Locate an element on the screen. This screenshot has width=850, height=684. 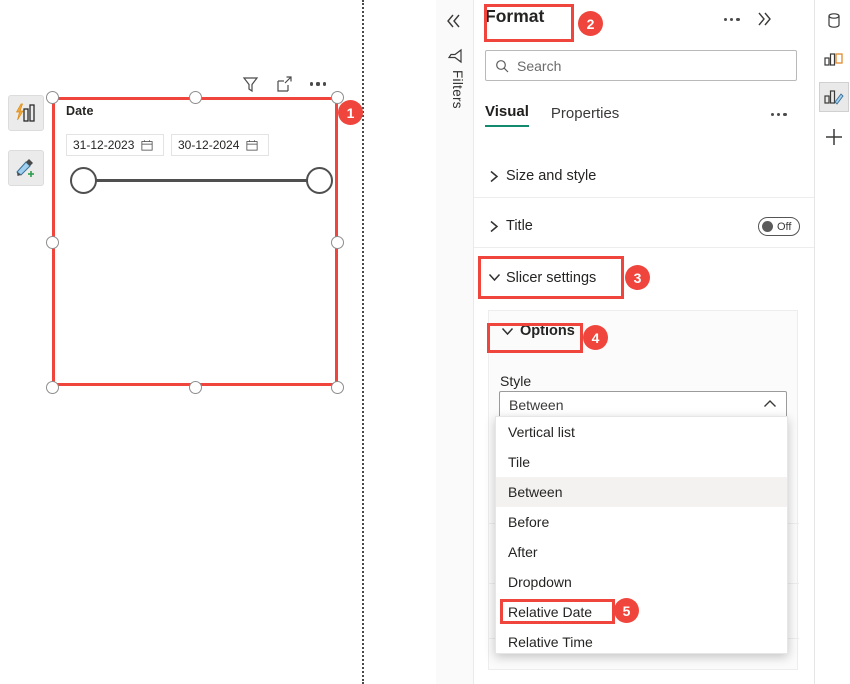
lightning-bar-chart-icon is located at coordinates (25, 112).